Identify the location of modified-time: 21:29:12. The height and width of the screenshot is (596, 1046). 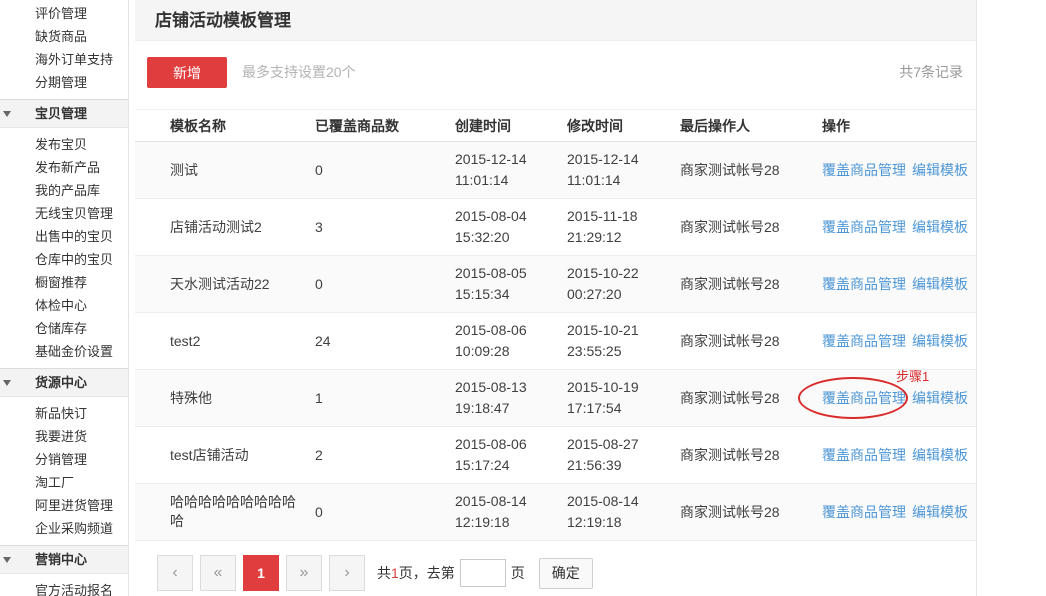
(594, 237).